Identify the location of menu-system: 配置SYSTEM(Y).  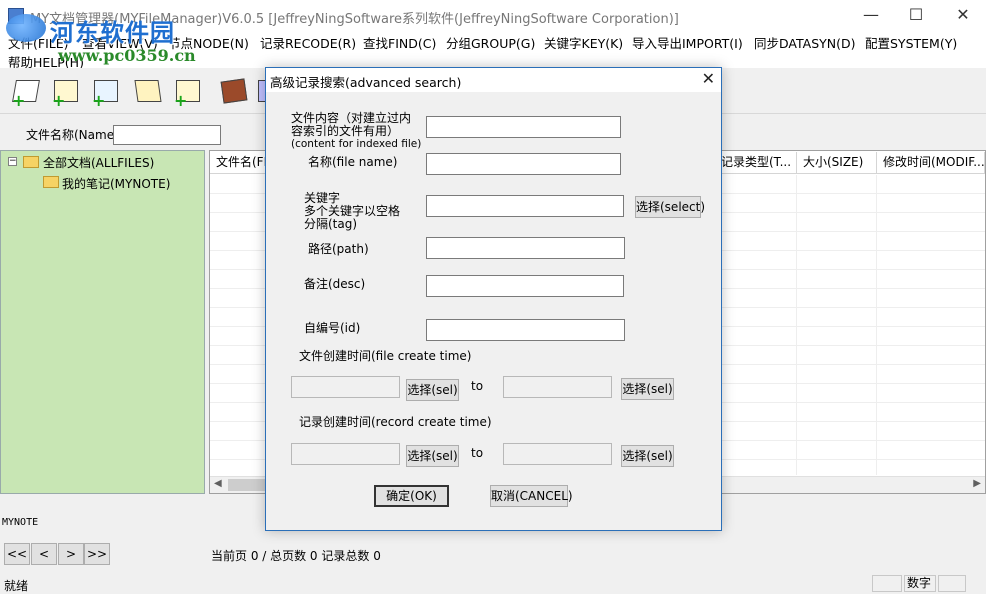
(911, 42).